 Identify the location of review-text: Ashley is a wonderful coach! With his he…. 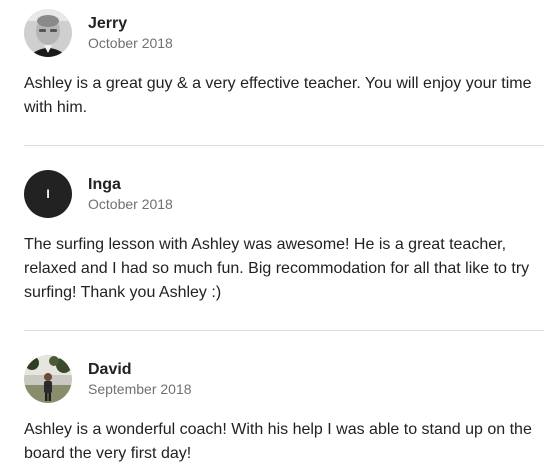
(278, 441).